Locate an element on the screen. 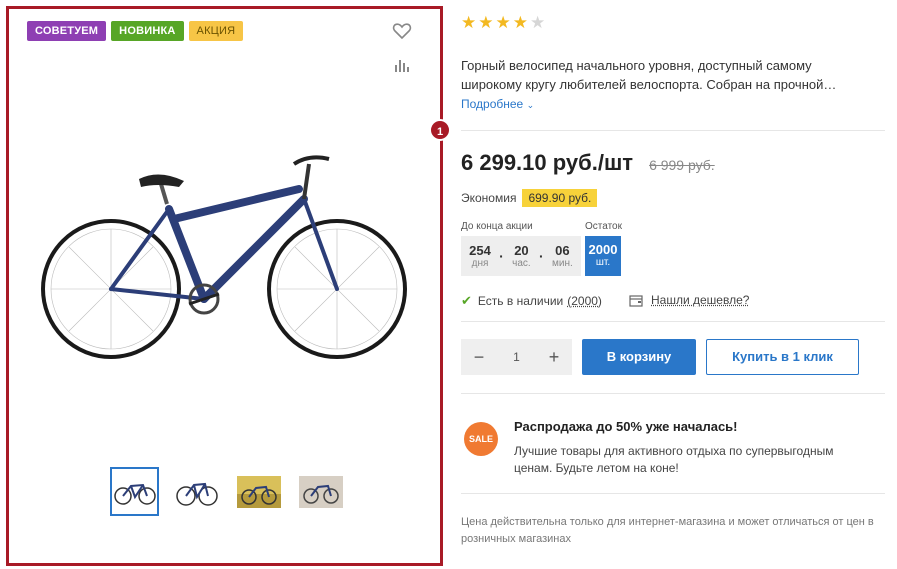  heart-icon is located at coordinates (402, 31).